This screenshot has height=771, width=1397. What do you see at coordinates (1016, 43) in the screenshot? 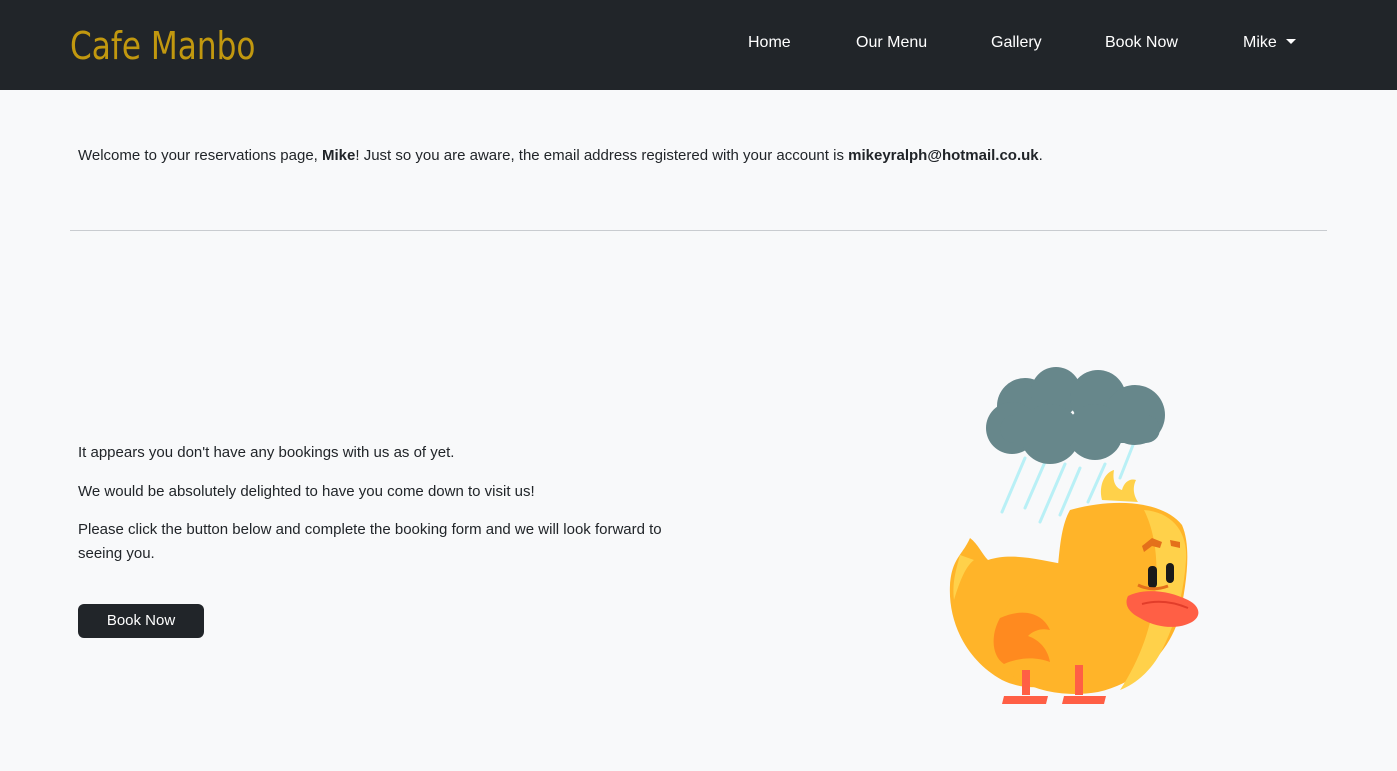
I see `nav-link-gallery: Gallery` at bounding box center [1016, 43].